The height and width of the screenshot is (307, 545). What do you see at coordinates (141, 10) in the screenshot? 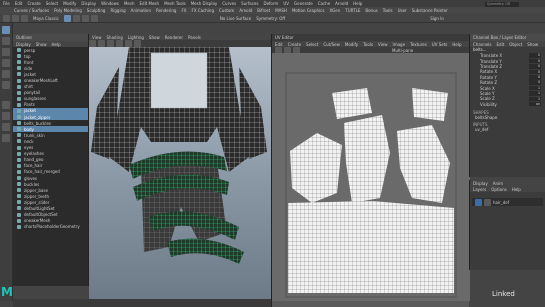
I see `shelf-tab-animation: Animation` at bounding box center [141, 10].